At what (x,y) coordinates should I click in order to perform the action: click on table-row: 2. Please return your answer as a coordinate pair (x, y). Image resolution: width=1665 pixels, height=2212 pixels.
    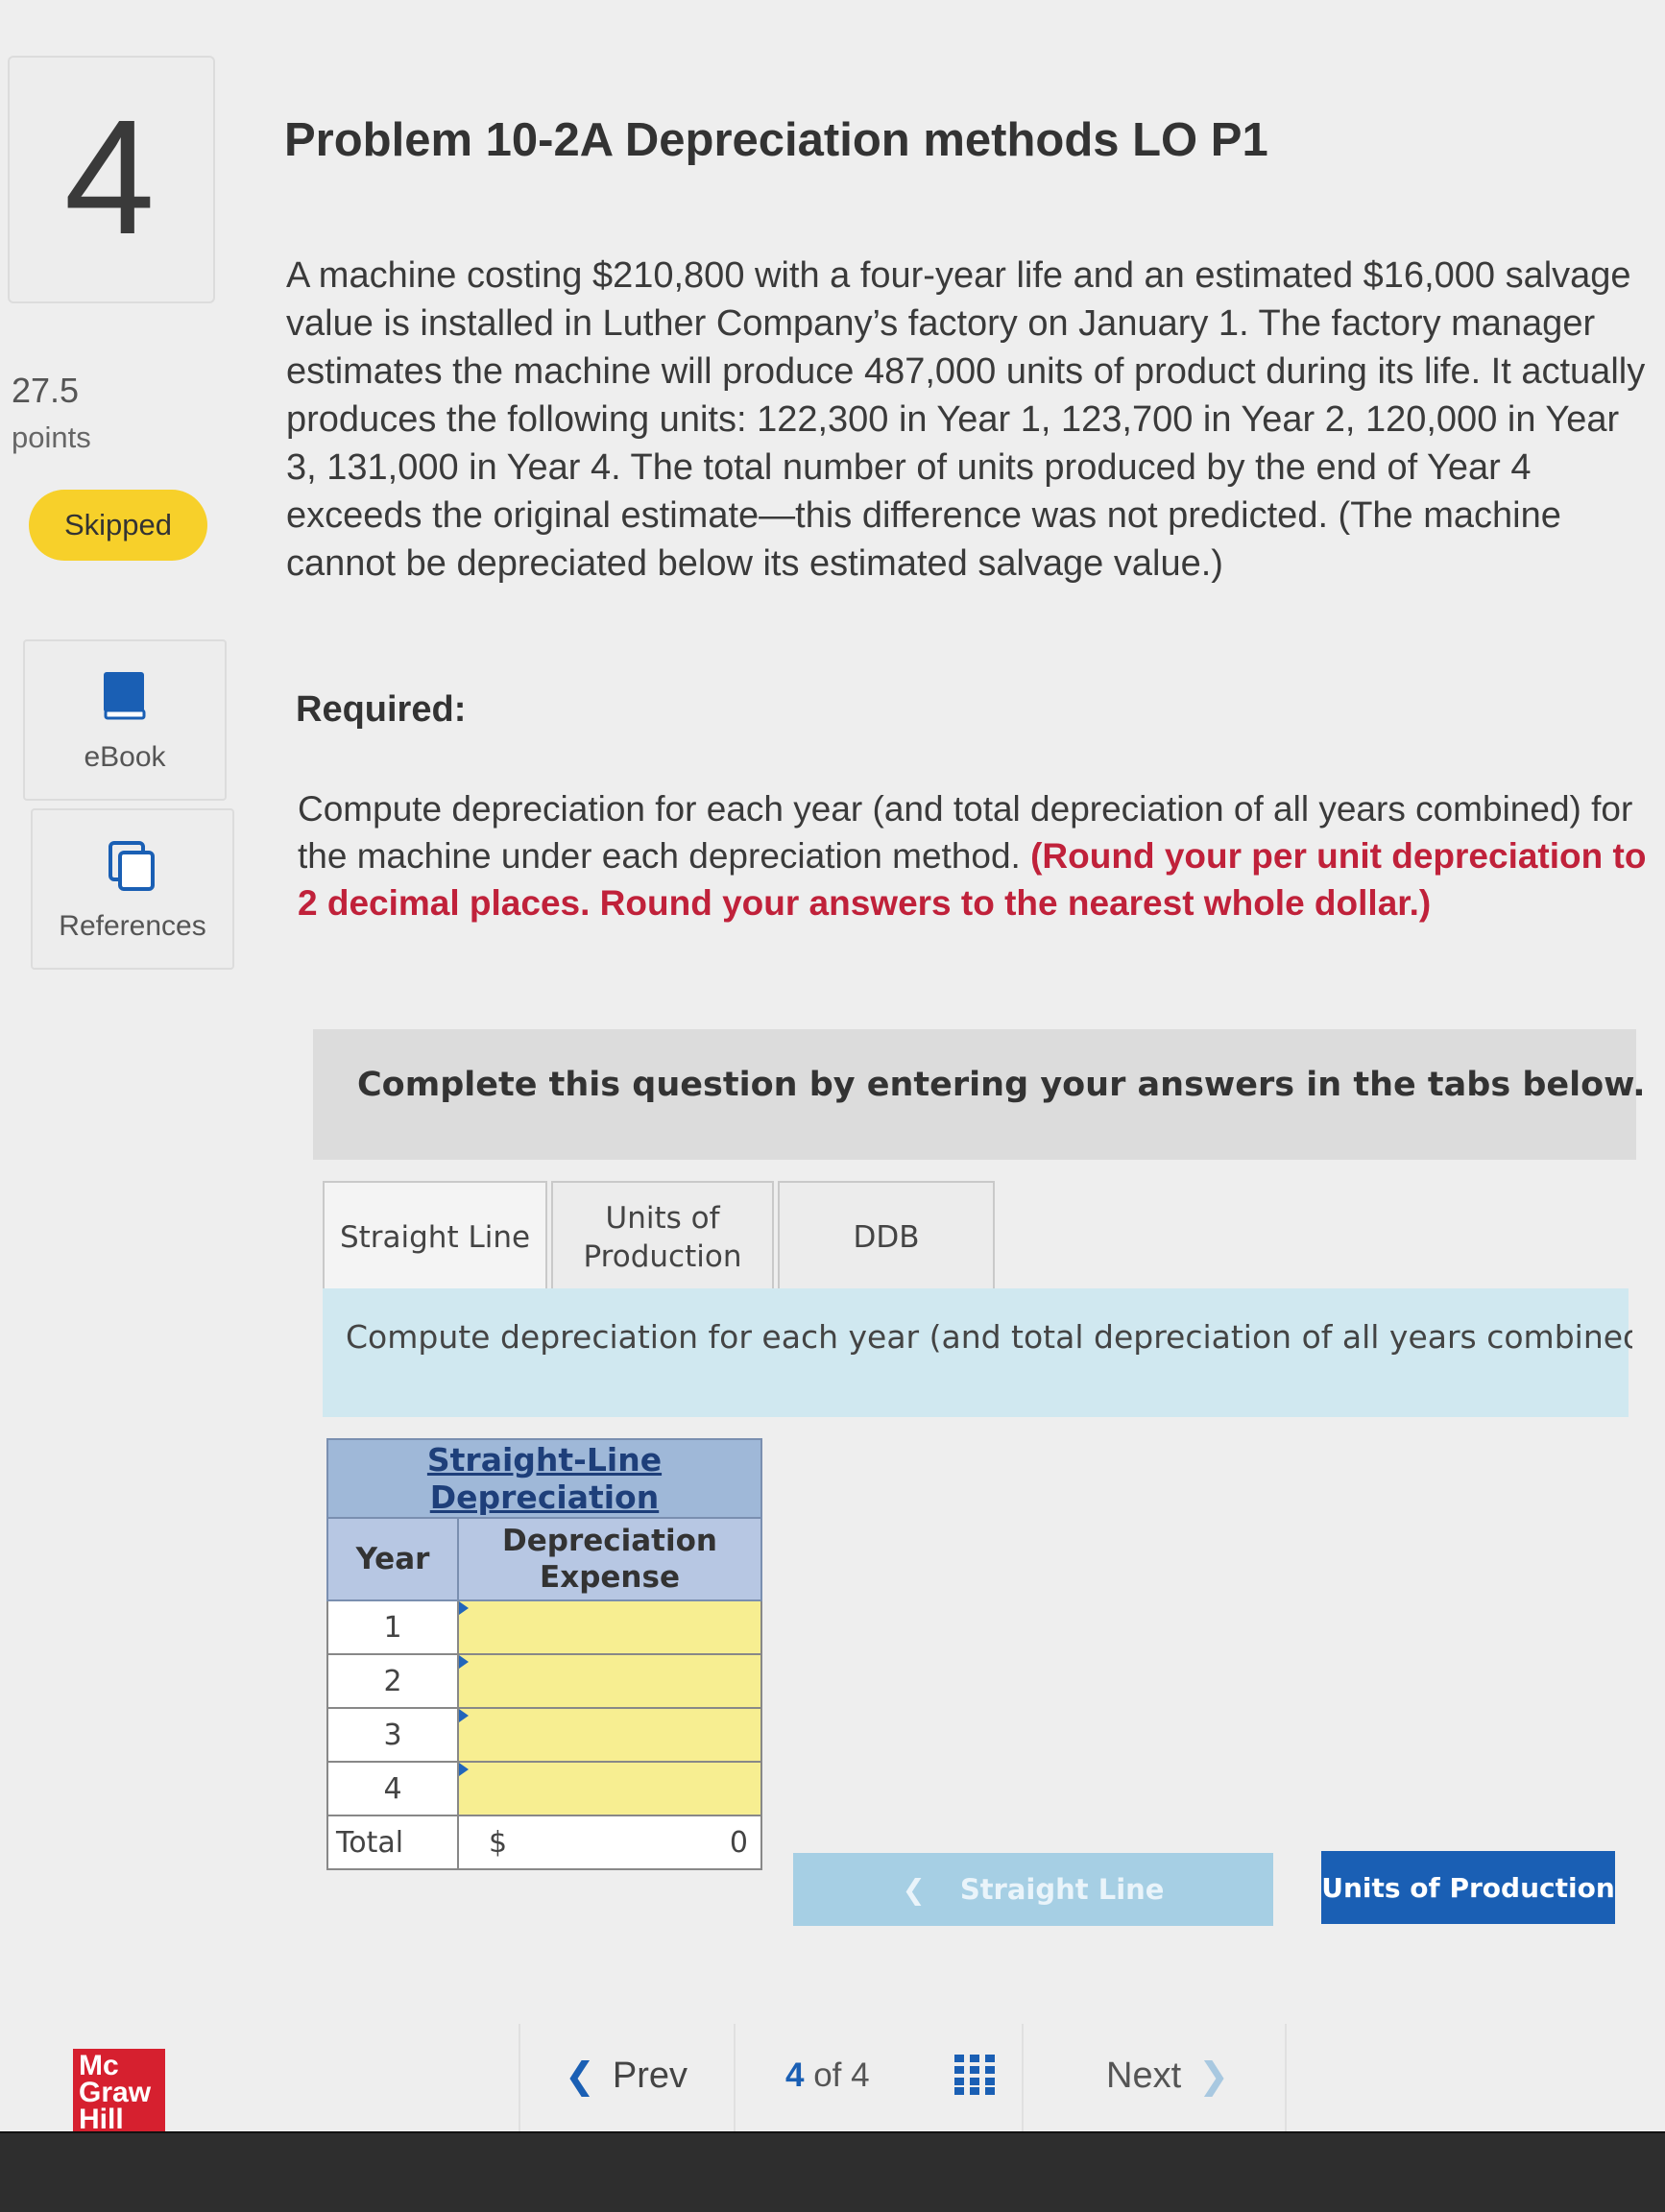
    Looking at the image, I should click on (544, 1681).